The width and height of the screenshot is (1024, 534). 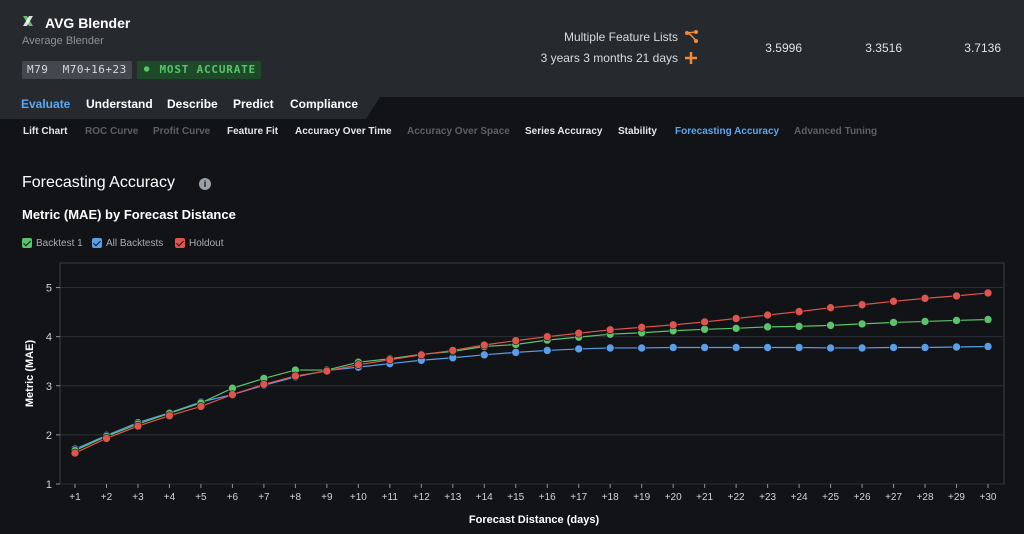 What do you see at coordinates (767, 497) in the screenshot?
I see `x-tick-label: +23` at bounding box center [767, 497].